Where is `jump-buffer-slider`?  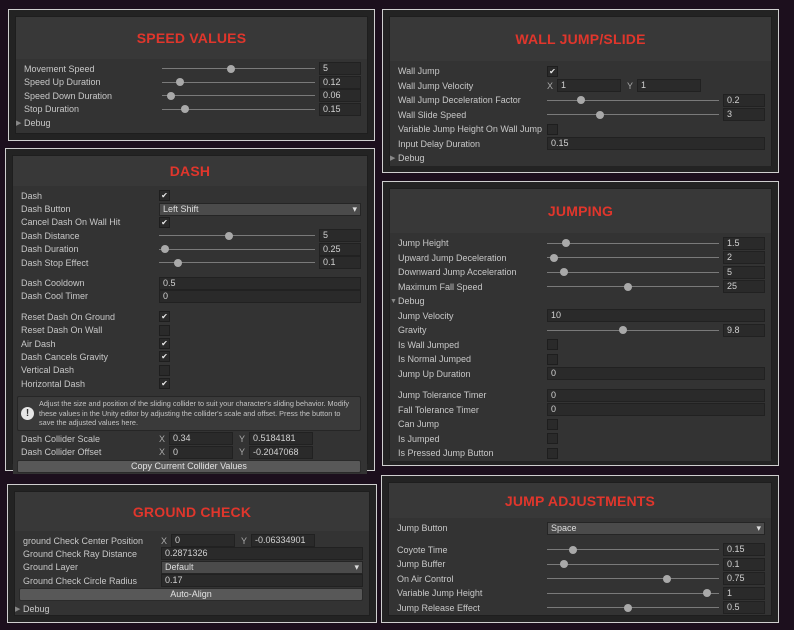
jump-buffer-slider is located at coordinates (633, 564).